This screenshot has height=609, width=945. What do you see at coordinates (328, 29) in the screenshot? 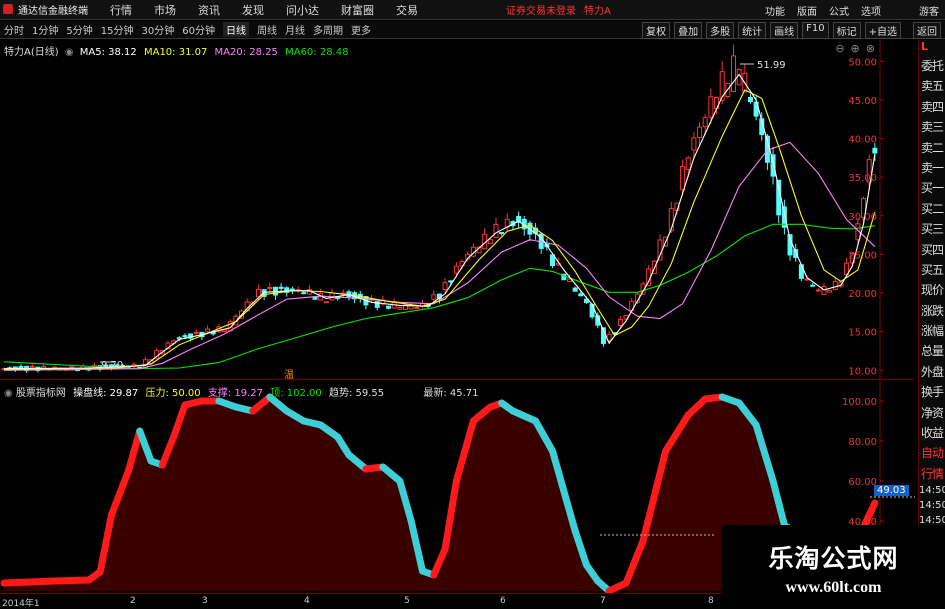
I see `period-multi: 多周期` at bounding box center [328, 29].